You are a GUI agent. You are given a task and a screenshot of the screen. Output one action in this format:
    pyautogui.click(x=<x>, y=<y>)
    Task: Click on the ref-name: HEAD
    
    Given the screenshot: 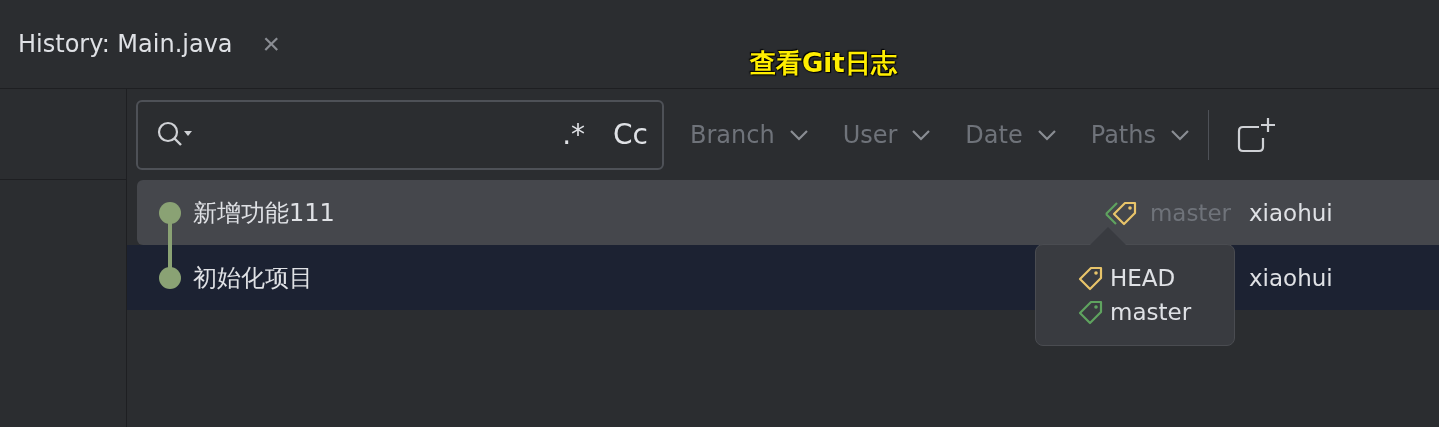 What is the action you would take?
    pyautogui.click(x=1143, y=278)
    